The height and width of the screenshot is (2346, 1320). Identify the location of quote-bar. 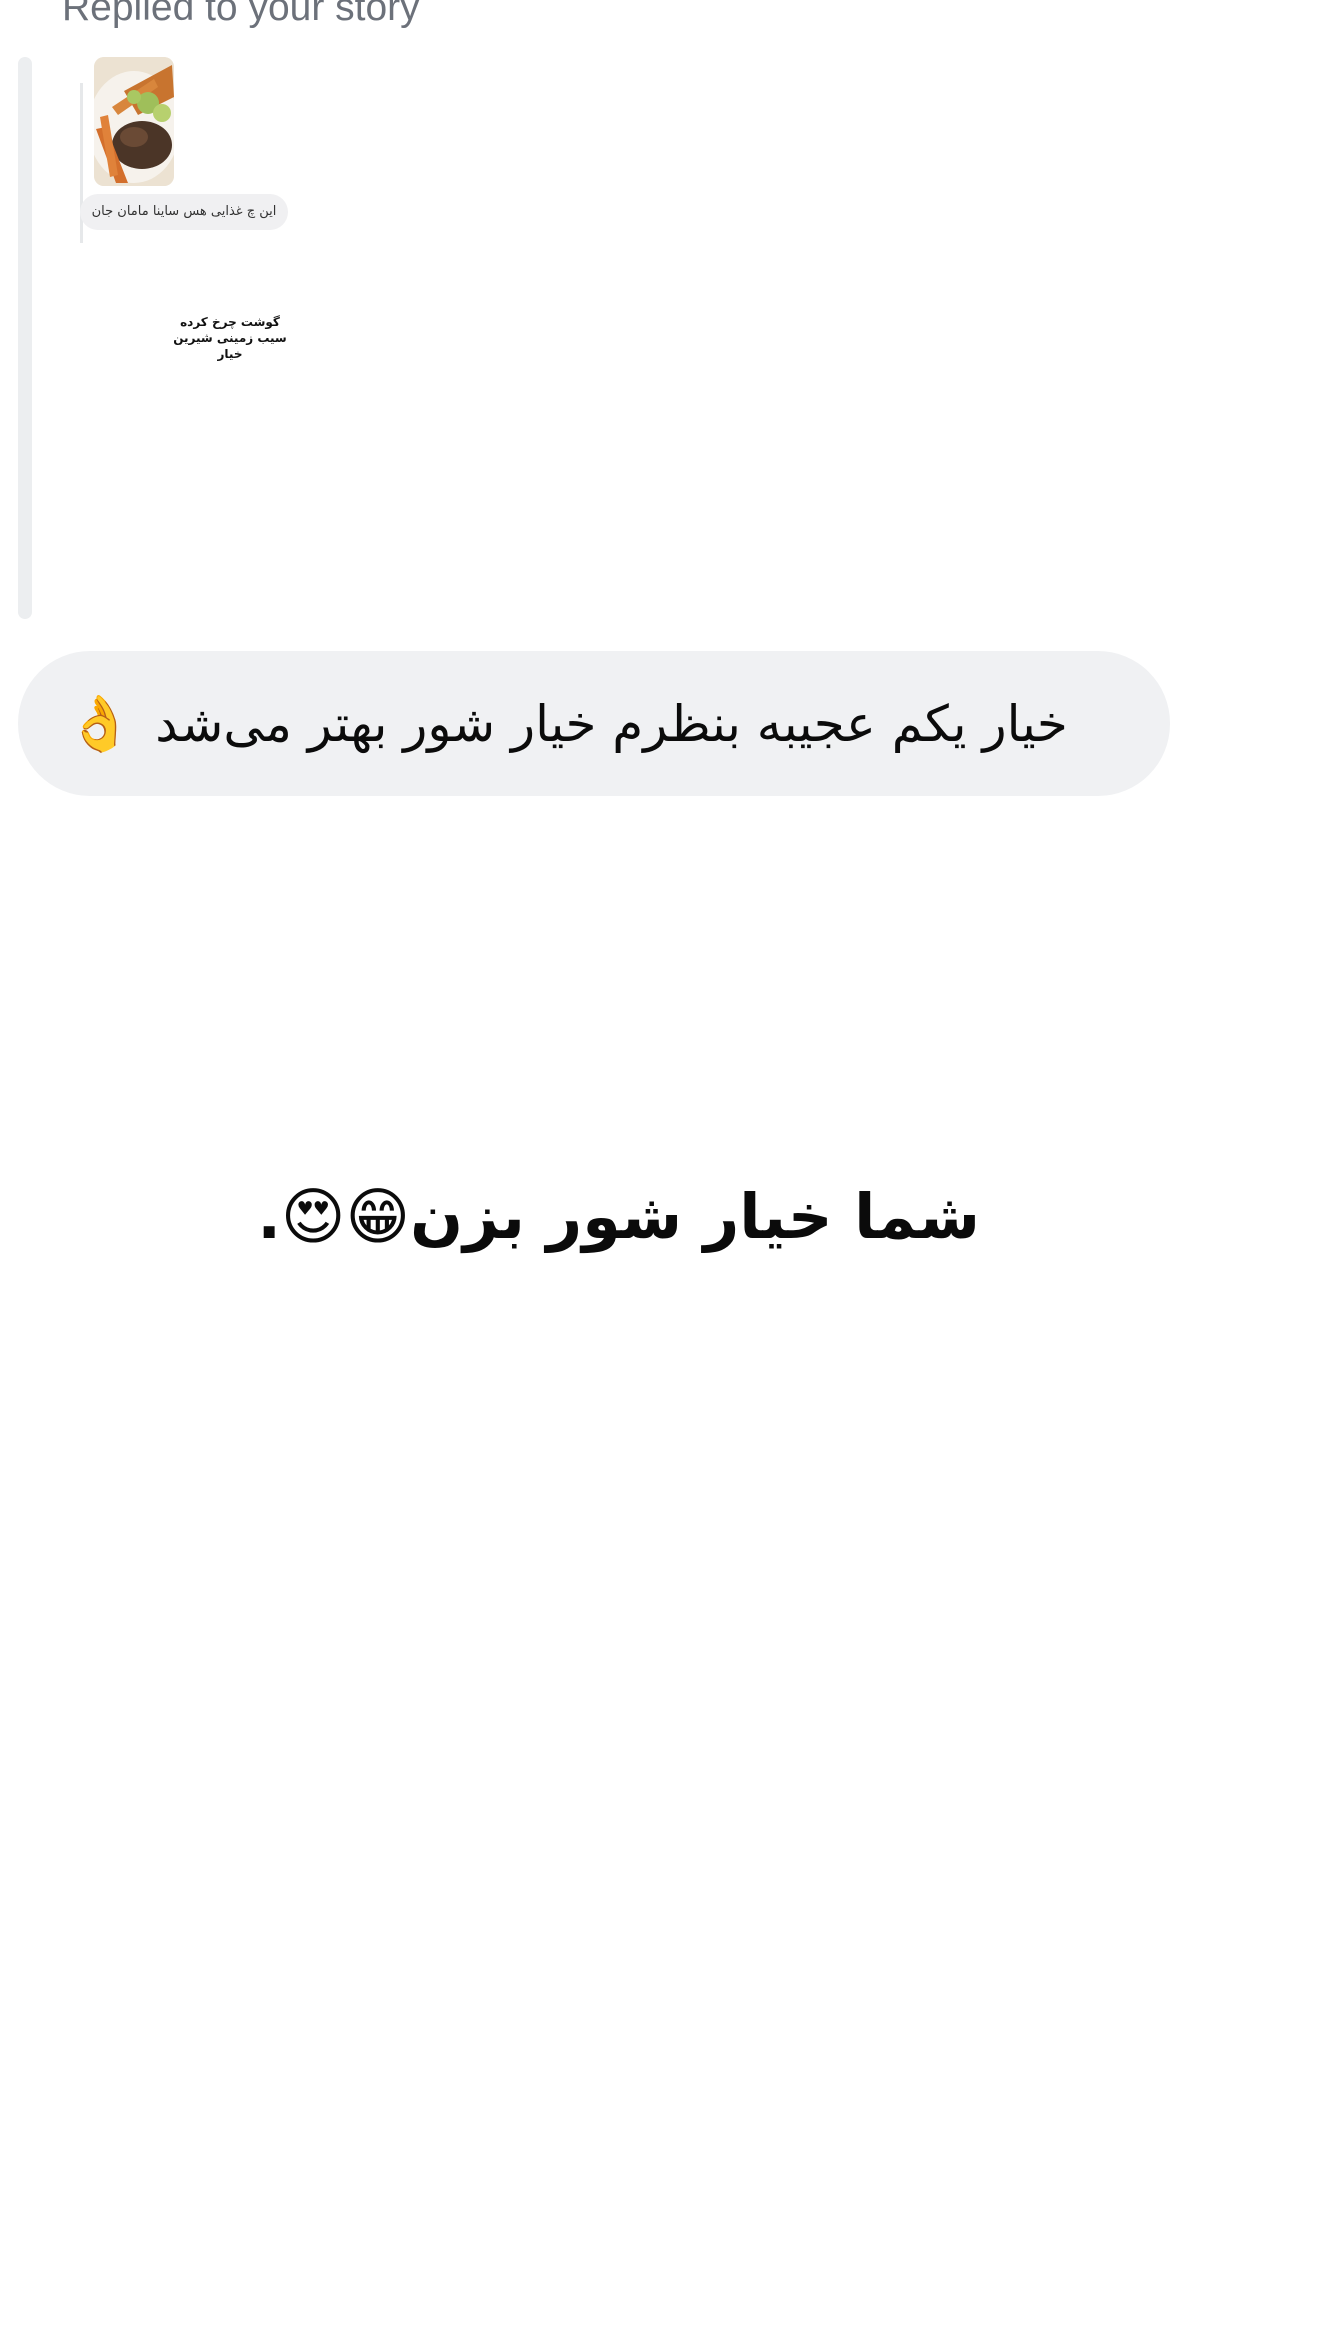
(25, 338).